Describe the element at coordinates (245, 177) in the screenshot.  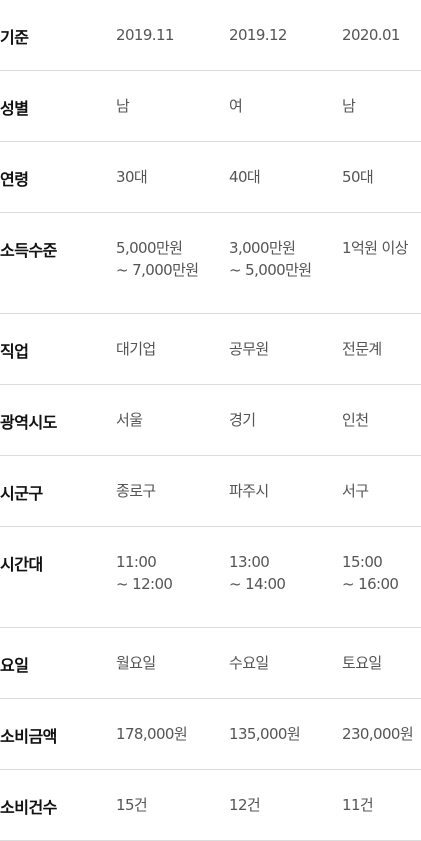
I see `cell-col2: 40대` at that location.